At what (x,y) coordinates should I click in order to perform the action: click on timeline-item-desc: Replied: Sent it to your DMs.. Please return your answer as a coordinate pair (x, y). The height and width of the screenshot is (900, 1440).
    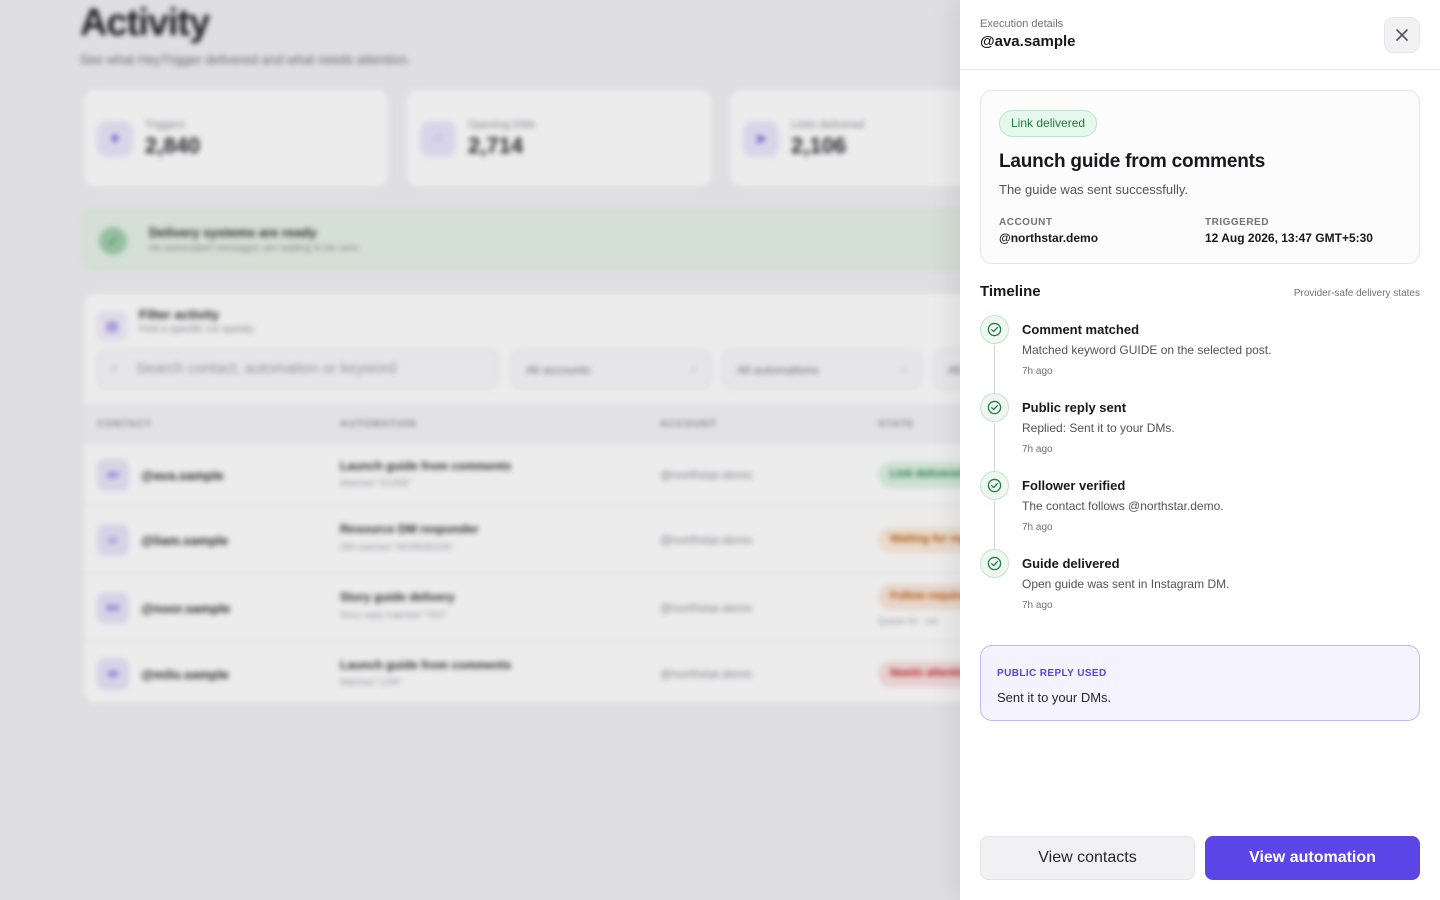
    Looking at the image, I should click on (1098, 428).